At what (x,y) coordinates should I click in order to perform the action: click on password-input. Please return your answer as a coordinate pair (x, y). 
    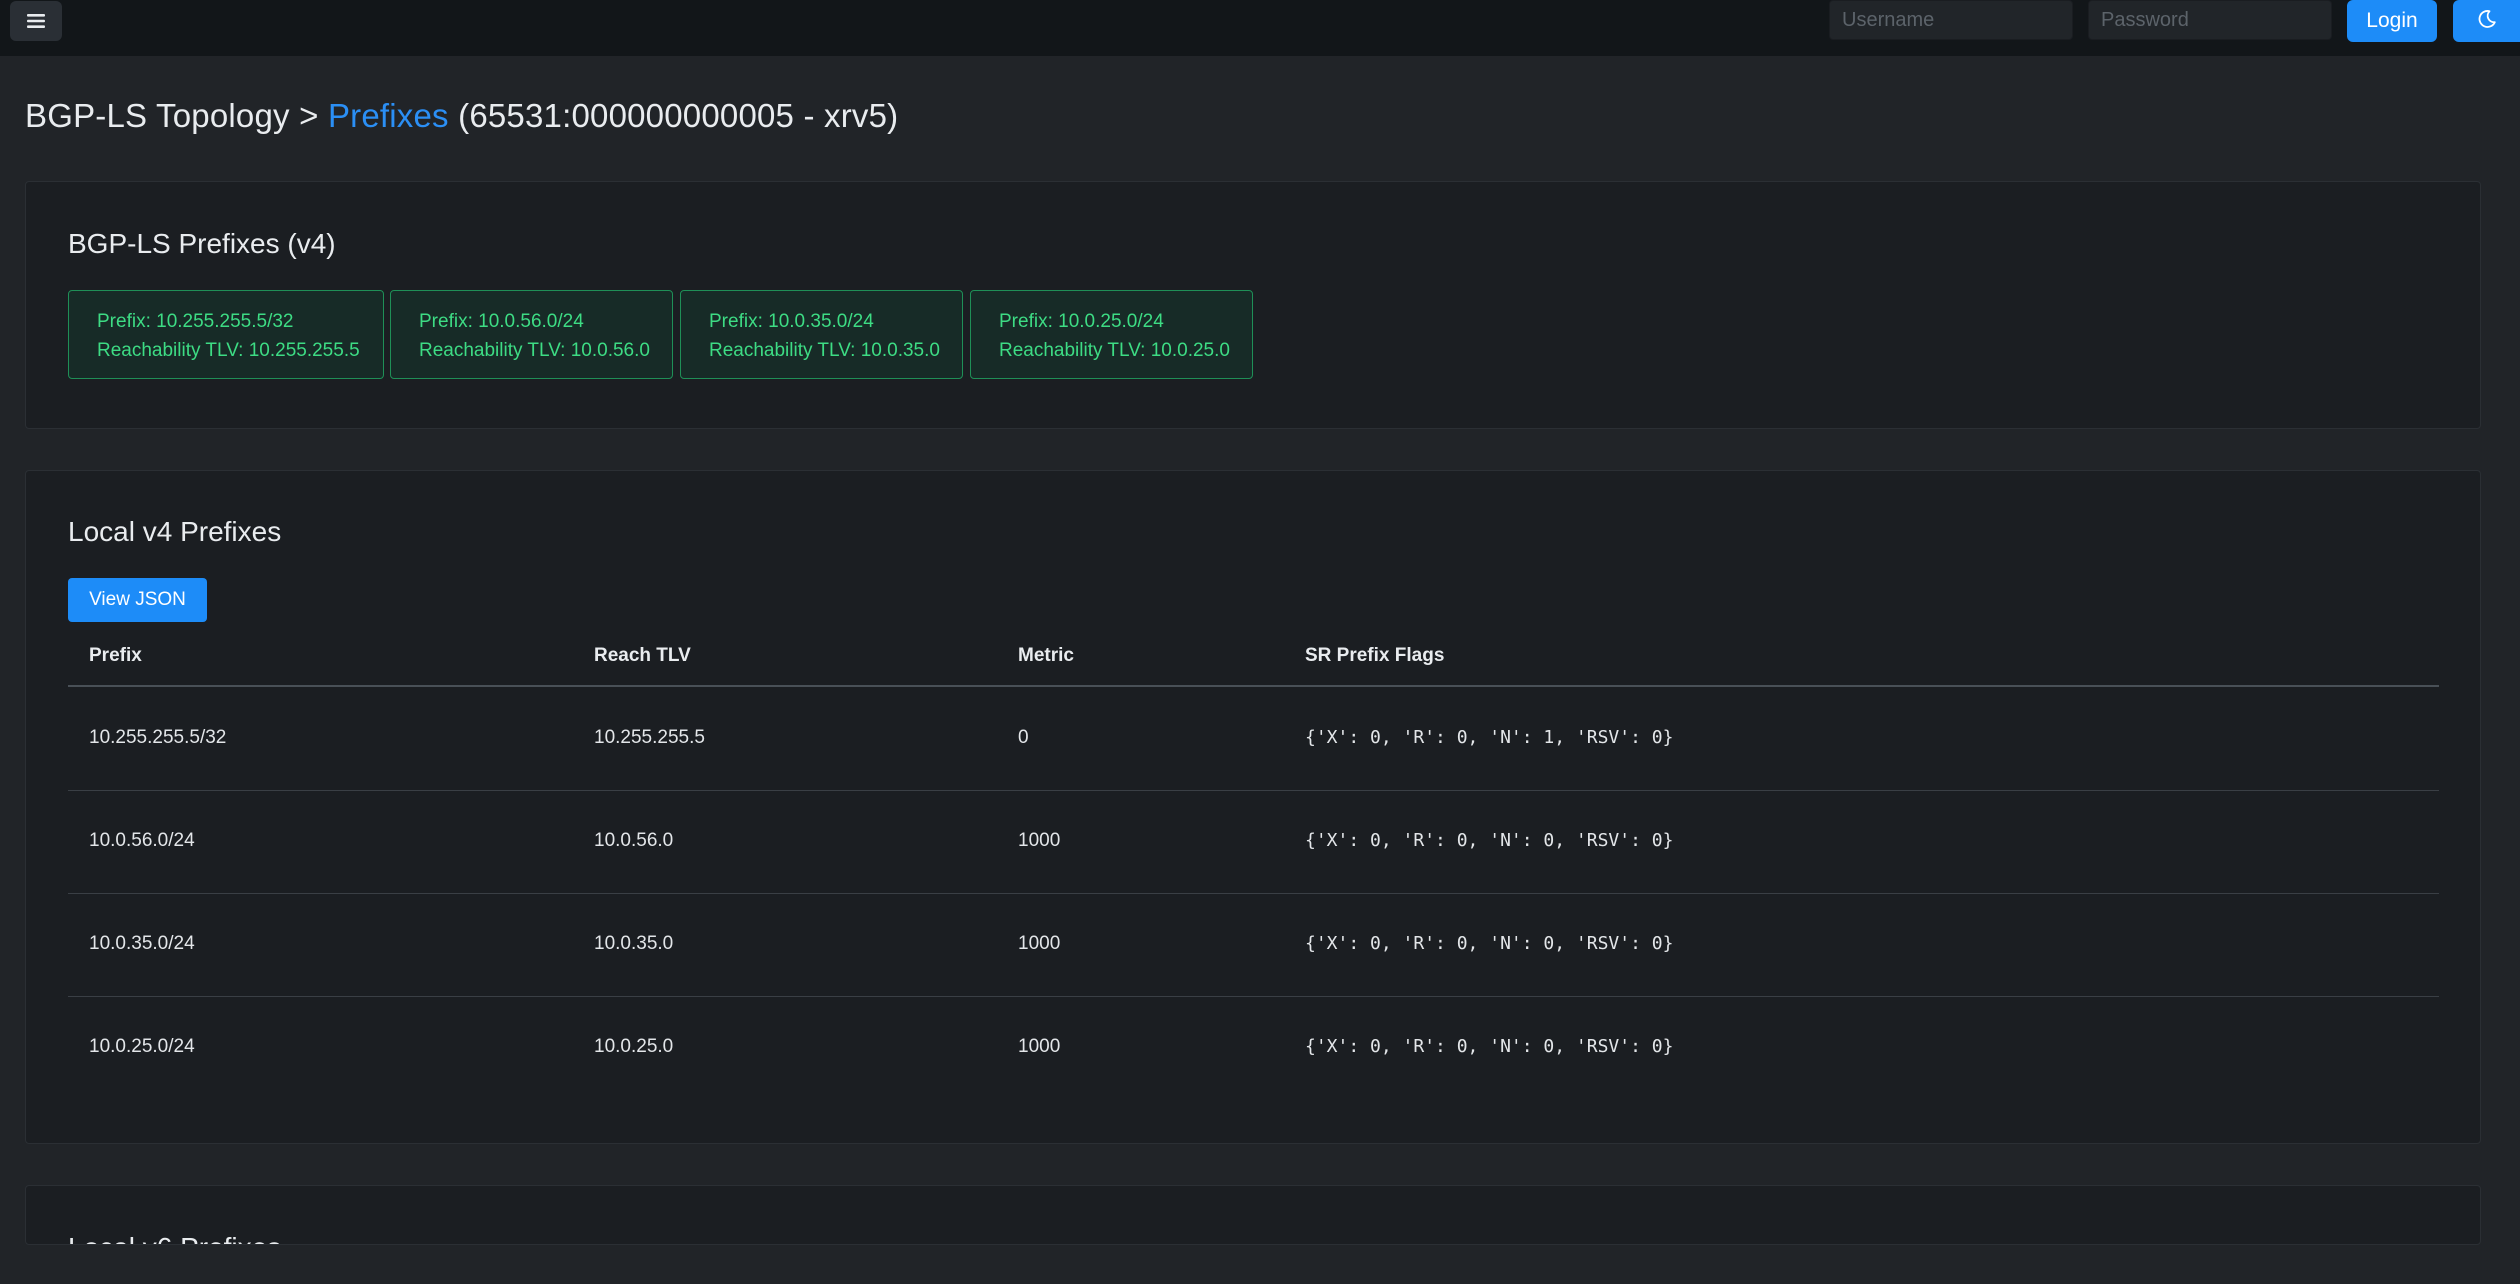
    Looking at the image, I should click on (2210, 20).